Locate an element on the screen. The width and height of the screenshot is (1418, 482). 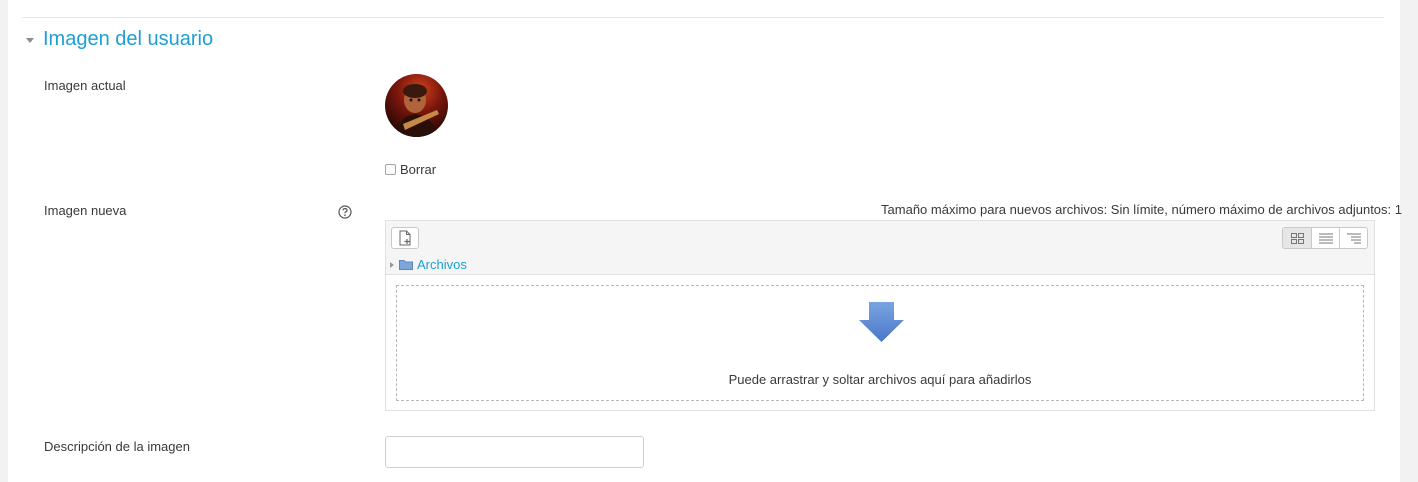
page-scroll-rail is located at coordinates (1409, 241).